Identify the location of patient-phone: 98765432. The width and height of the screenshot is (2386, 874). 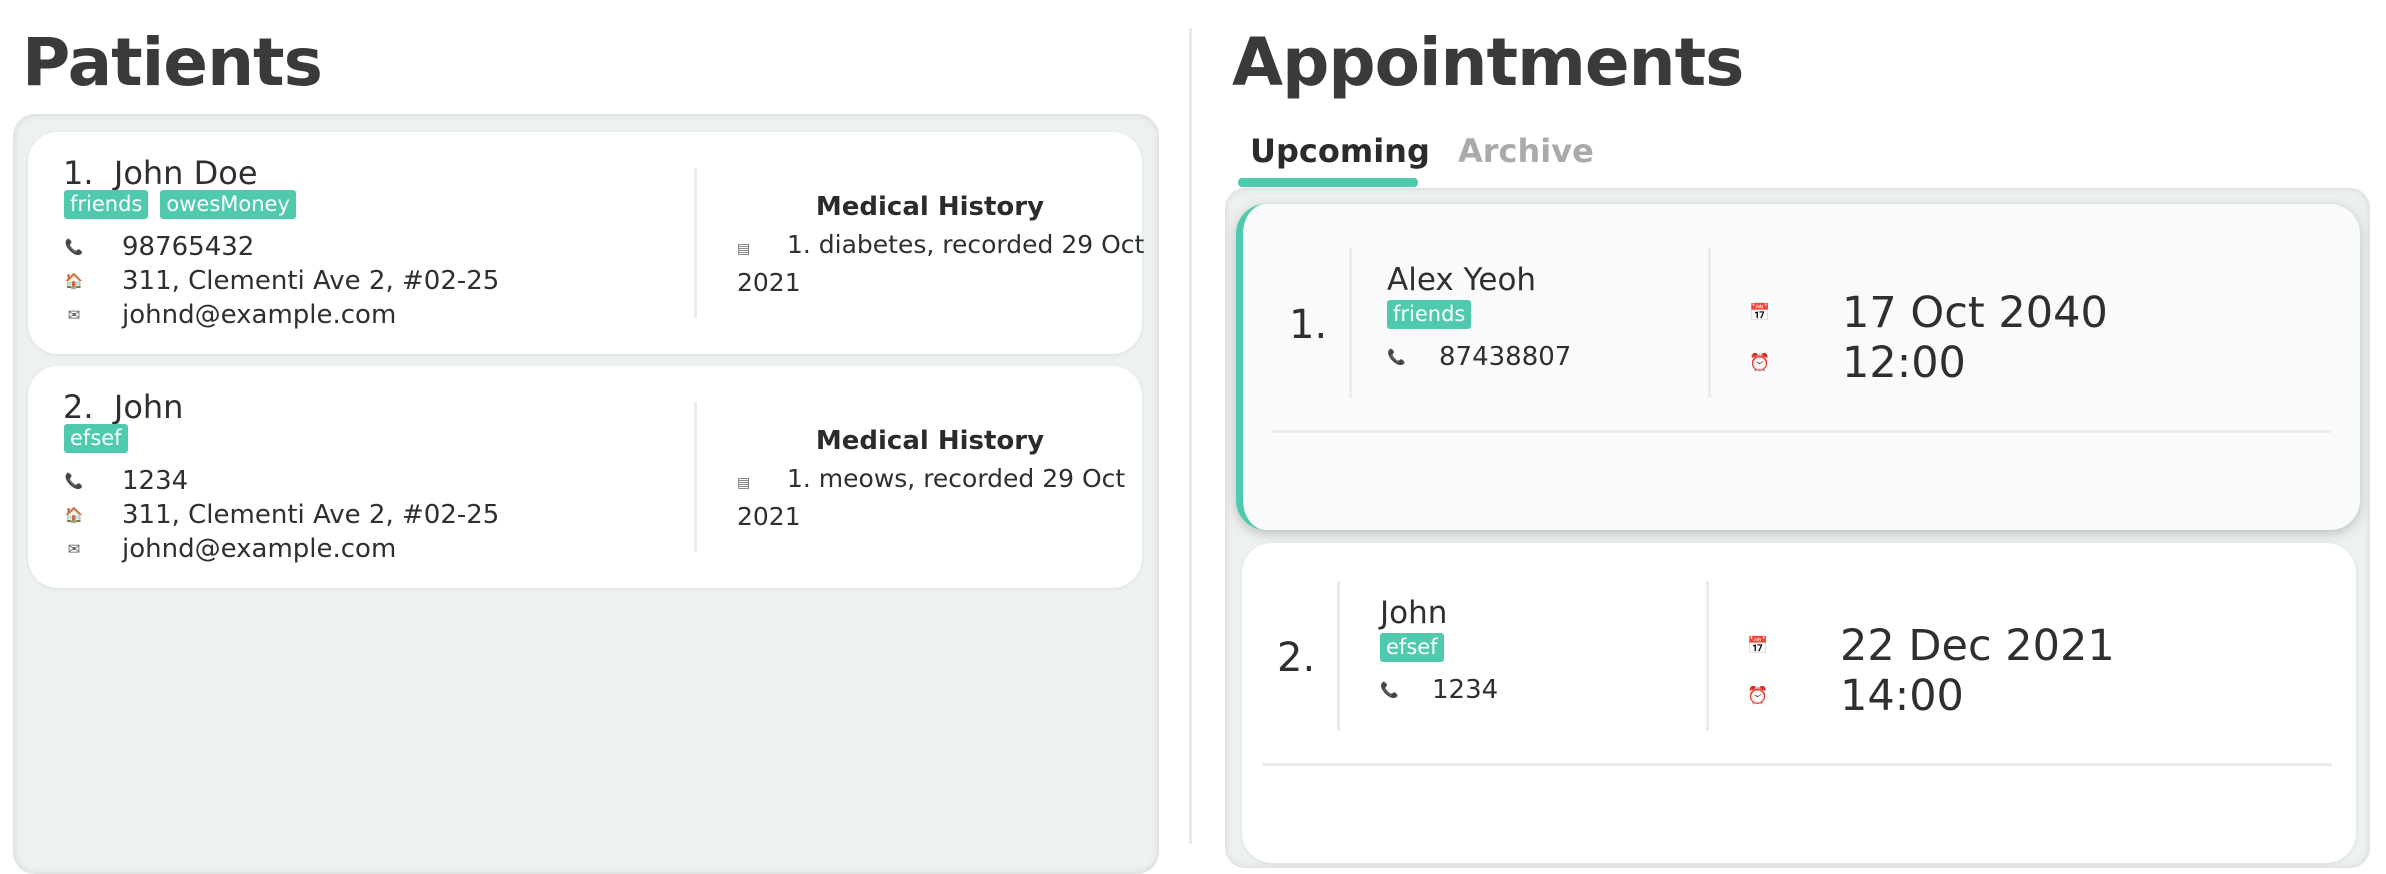
(188, 247).